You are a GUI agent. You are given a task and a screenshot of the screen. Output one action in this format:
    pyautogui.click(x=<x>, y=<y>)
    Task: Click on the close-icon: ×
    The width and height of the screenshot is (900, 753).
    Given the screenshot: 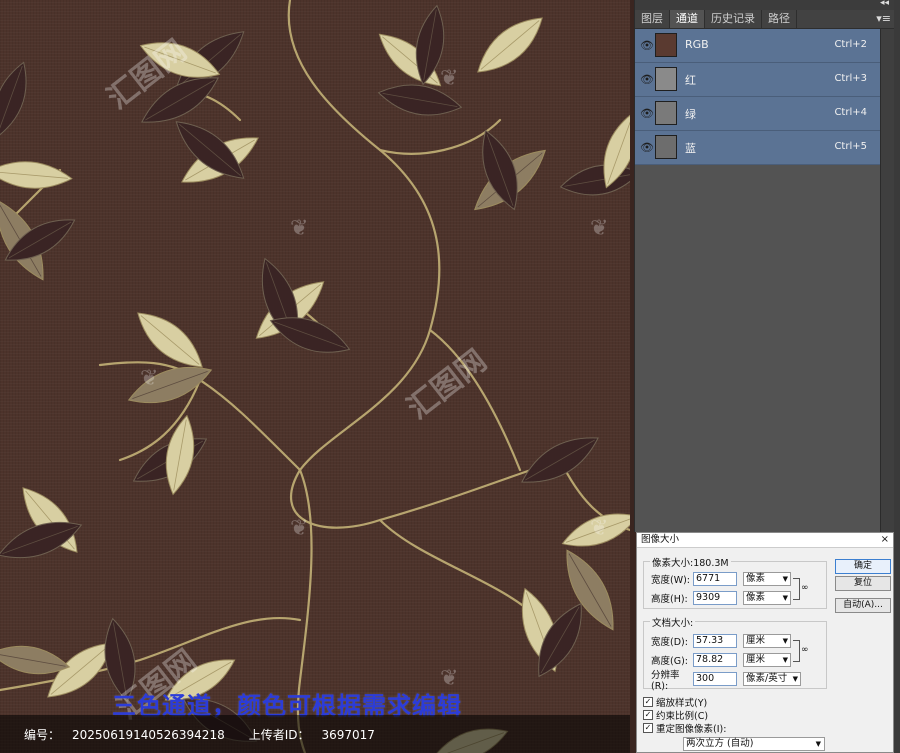 What is the action you would take?
    pyautogui.click(x=885, y=540)
    